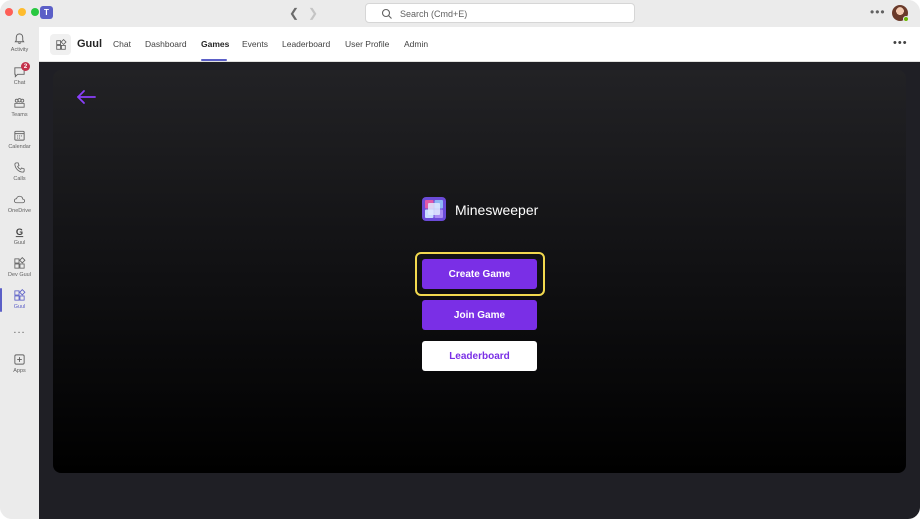  I want to click on close-window-button, so click(9, 12).